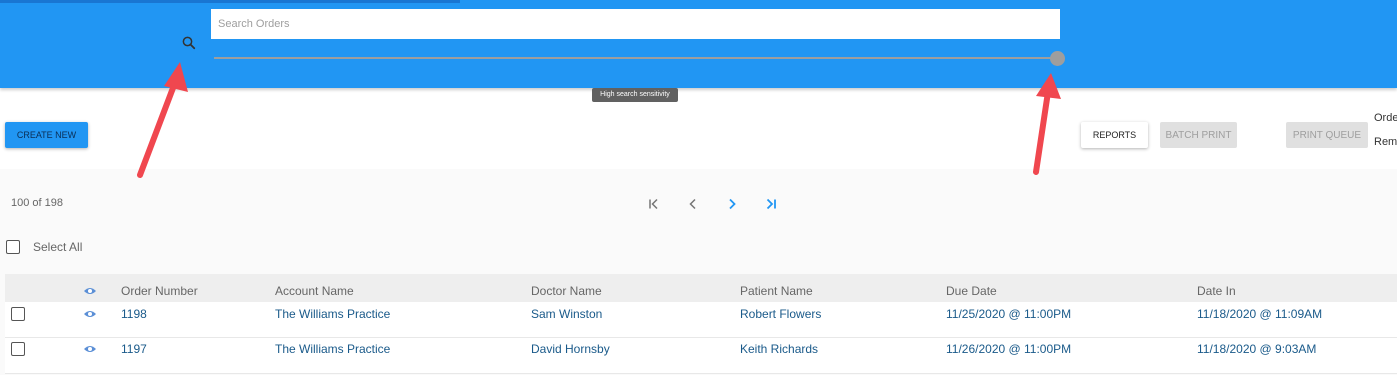  Describe the element at coordinates (566, 314) in the screenshot. I see `doctor-name-link: Sam Winston` at that location.